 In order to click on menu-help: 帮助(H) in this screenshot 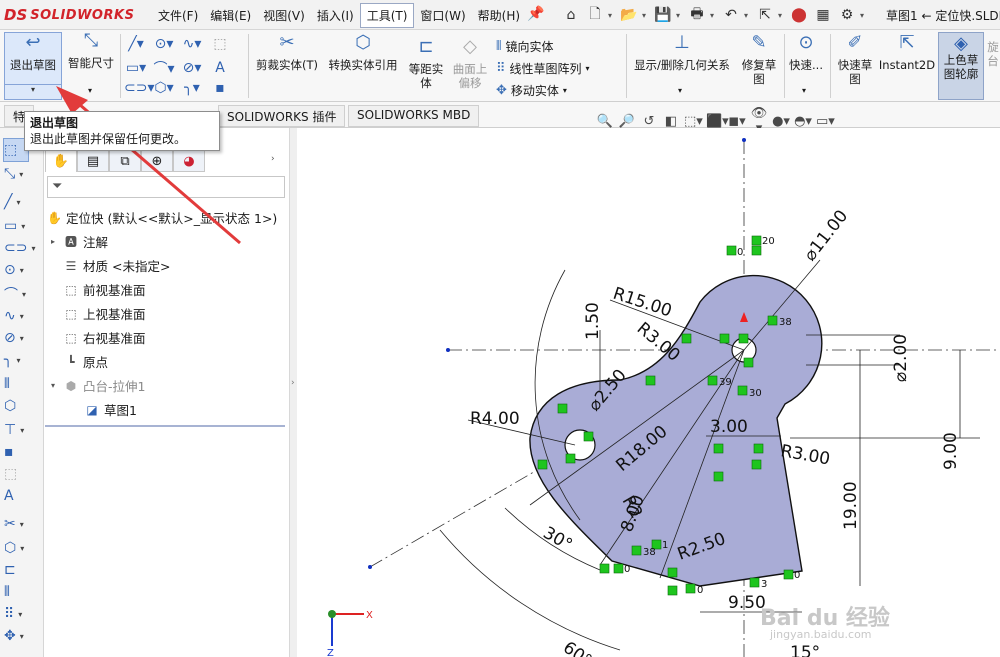, I will do `click(499, 15)`.